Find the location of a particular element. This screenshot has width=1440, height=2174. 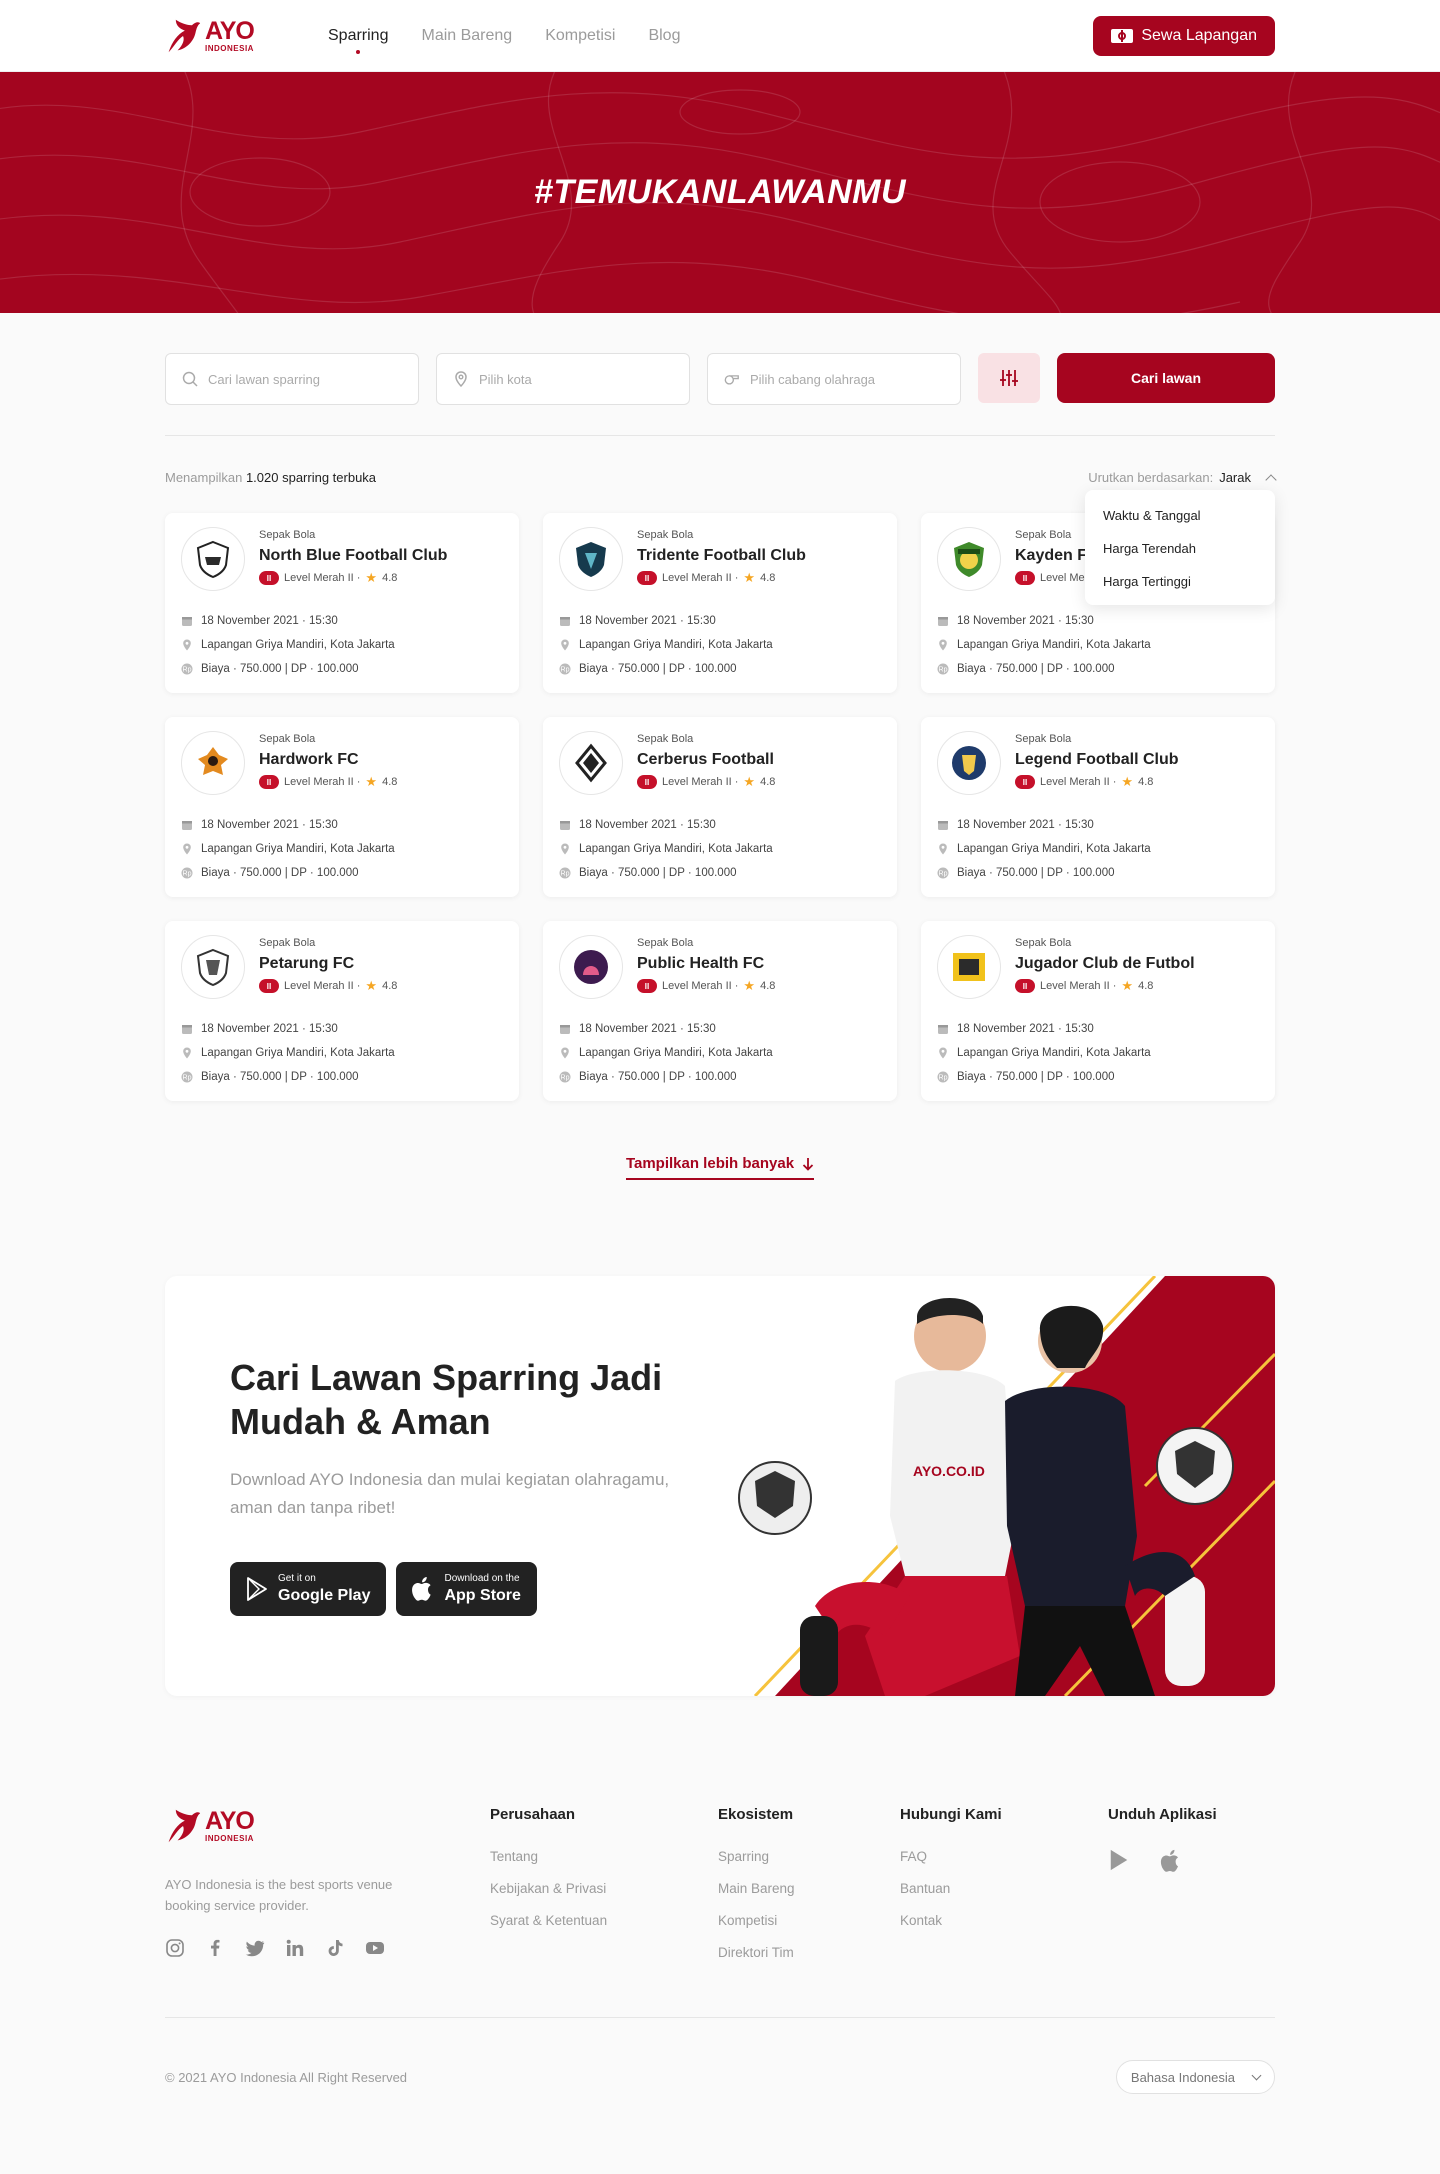

tiktok-icon is located at coordinates (335, 1948).